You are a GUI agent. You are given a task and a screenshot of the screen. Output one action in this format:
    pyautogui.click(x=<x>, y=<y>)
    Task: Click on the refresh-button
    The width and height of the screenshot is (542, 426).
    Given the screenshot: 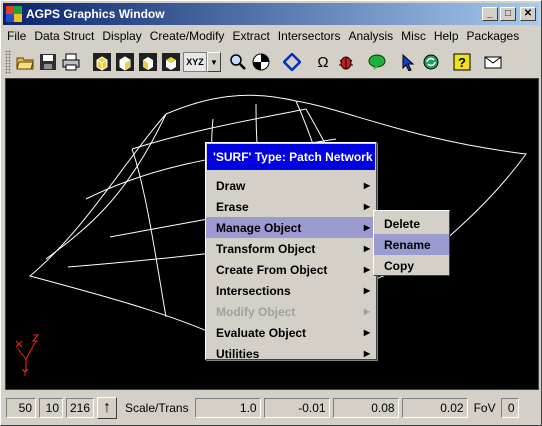 What is the action you would take?
    pyautogui.click(x=431, y=62)
    